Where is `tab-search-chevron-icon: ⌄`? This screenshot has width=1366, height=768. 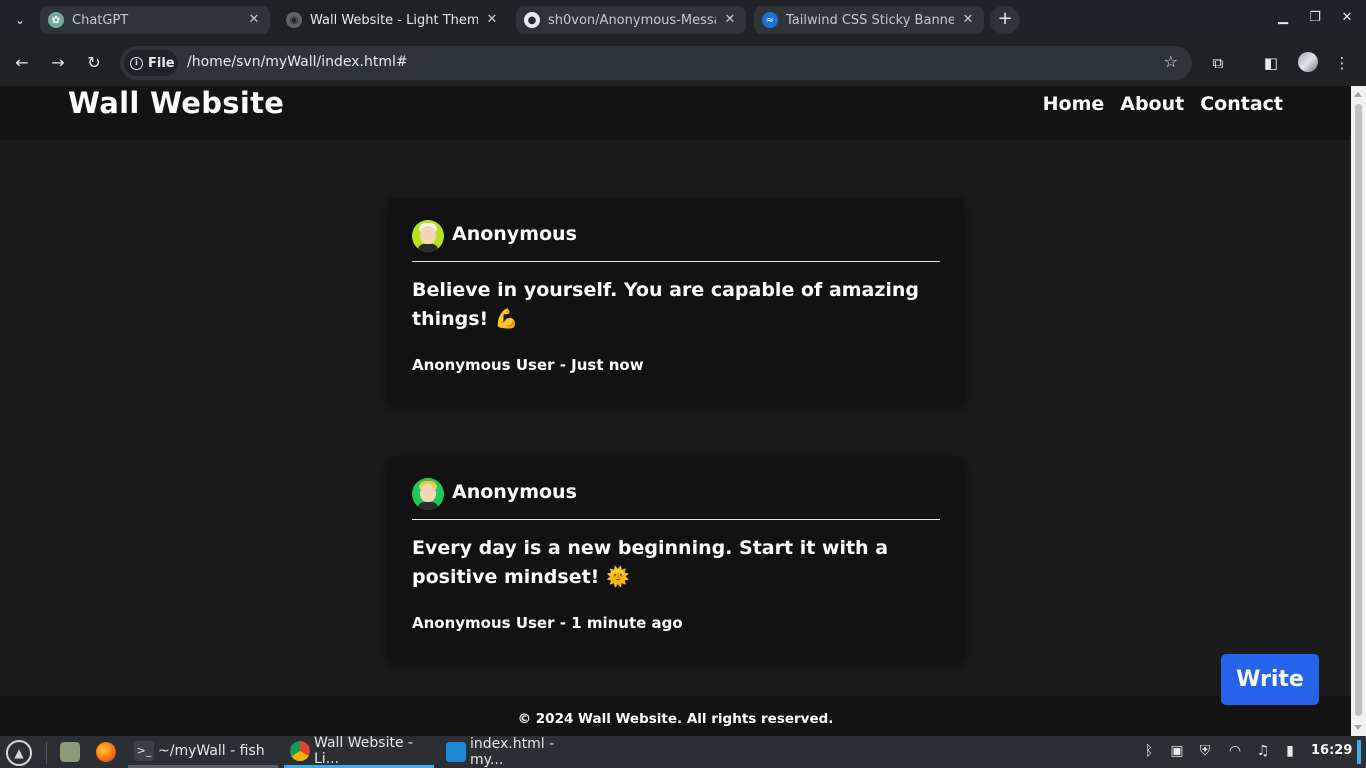 tab-search-chevron-icon: ⌄ is located at coordinates (20, 20).